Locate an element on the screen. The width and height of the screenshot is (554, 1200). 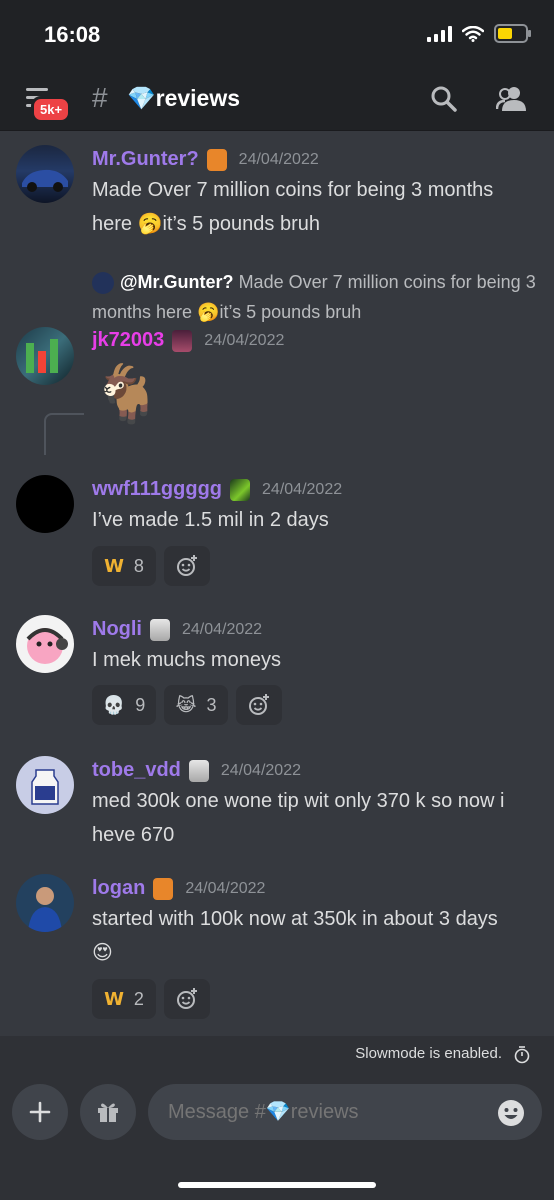
message-composer is located at coordinates (277, 1136).